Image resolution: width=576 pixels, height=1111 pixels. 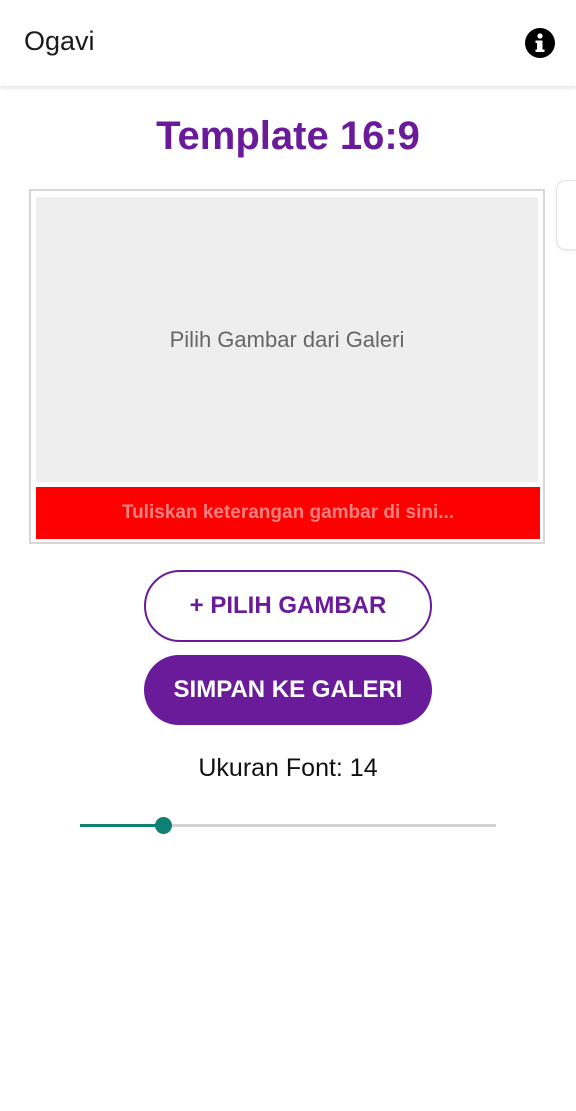 I want to click on app-title: Ogavi, so click(x=59, y=41).